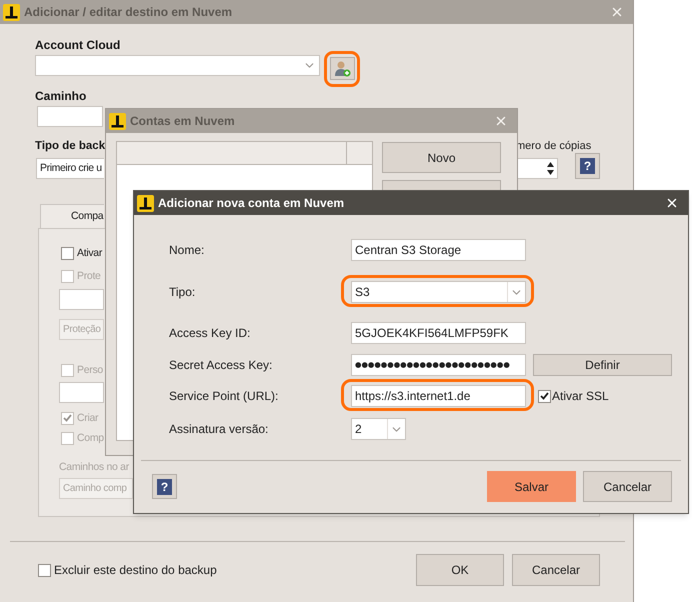 The height and width of the screenshot is (602, 692). Describe the element at coordinates (441, 185) in the screenshot. I see `dialog-button` at that location.